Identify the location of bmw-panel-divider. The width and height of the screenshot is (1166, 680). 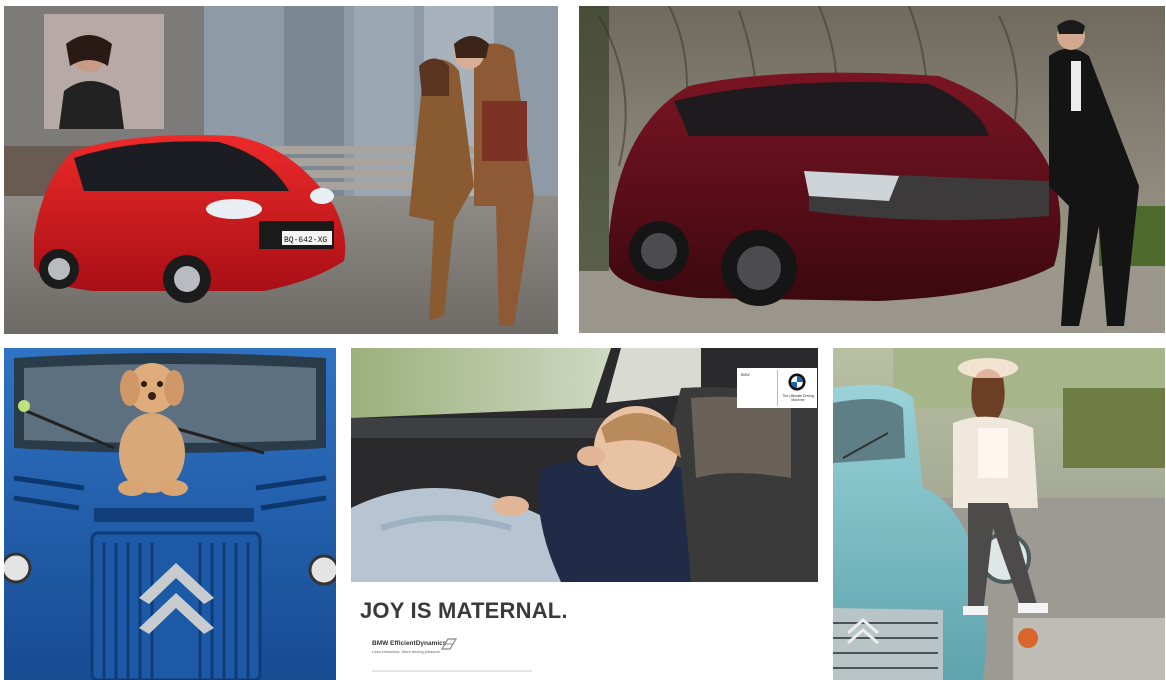
(777, 388).